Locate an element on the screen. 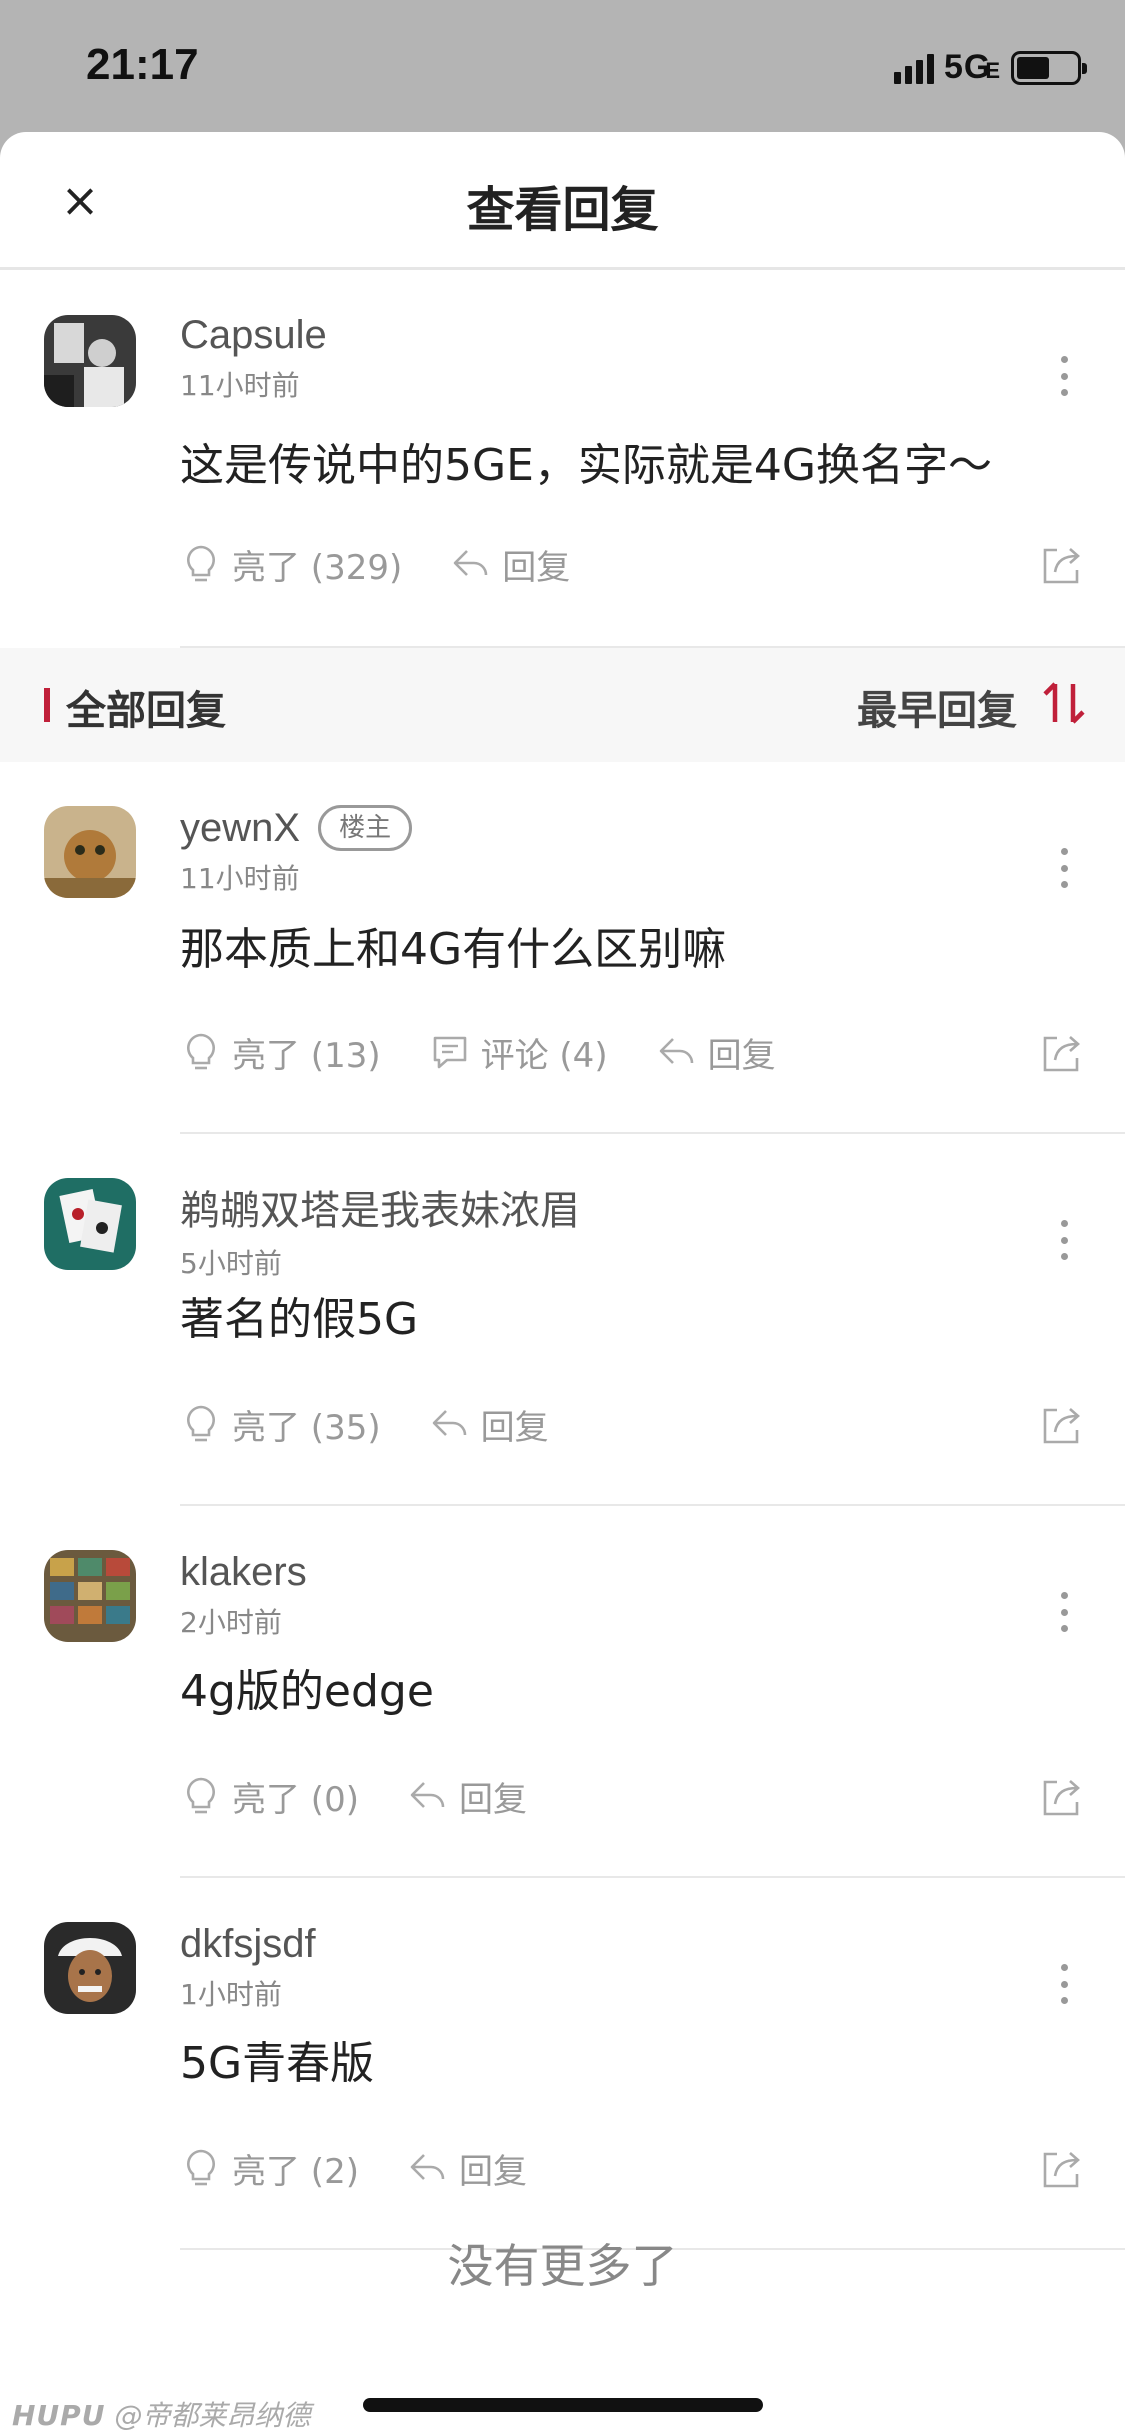 The height and width of the screenshot is (2436, 1125). status-indicators: 5GE is located at coordinates (990, 67).